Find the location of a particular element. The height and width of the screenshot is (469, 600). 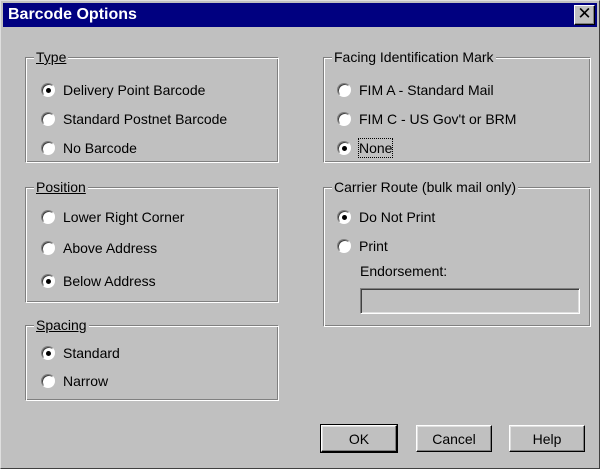

spacing-group-label-text: Spacing is located at coordinates (61, 325).